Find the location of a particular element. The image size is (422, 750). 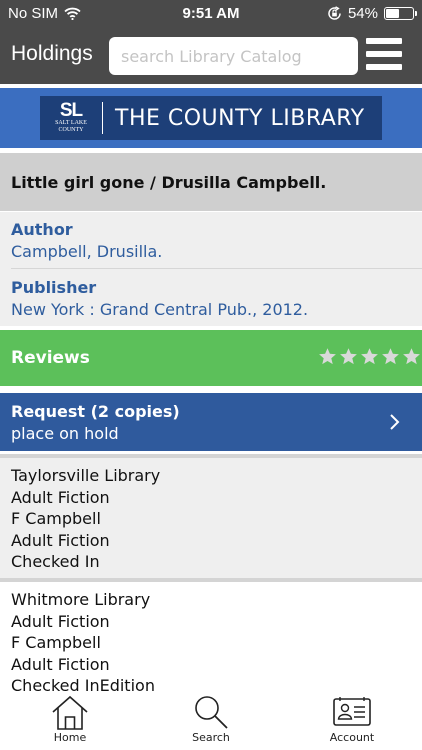

search-input is located at coordinates (233, 56).